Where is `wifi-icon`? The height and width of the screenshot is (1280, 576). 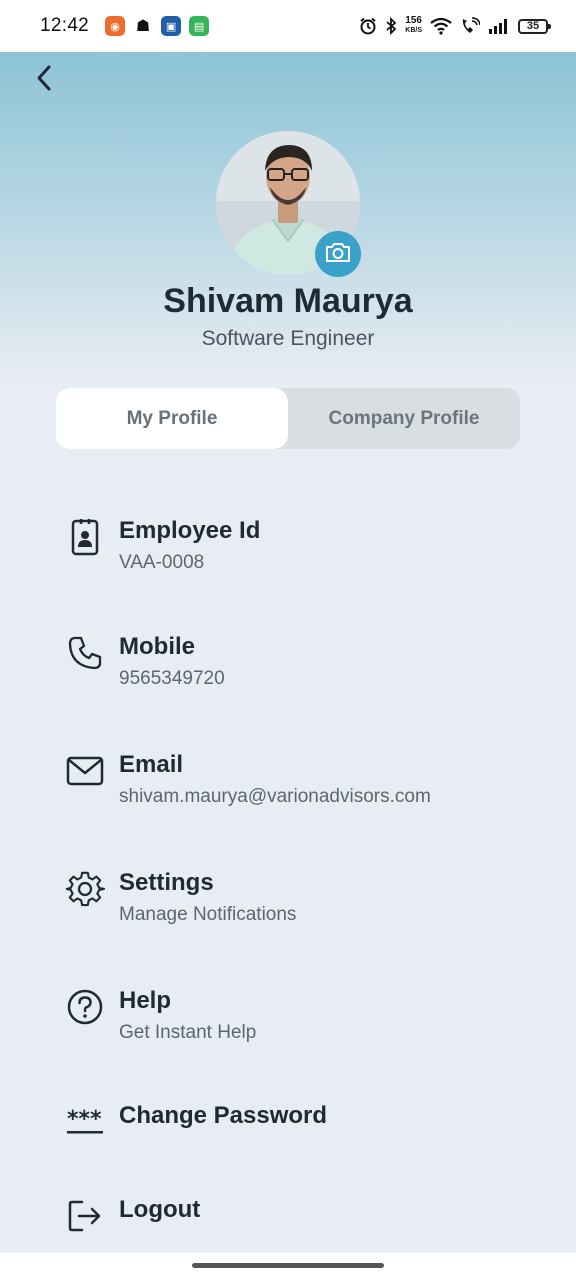 wifi-icon is located at coordinates (441, 26).